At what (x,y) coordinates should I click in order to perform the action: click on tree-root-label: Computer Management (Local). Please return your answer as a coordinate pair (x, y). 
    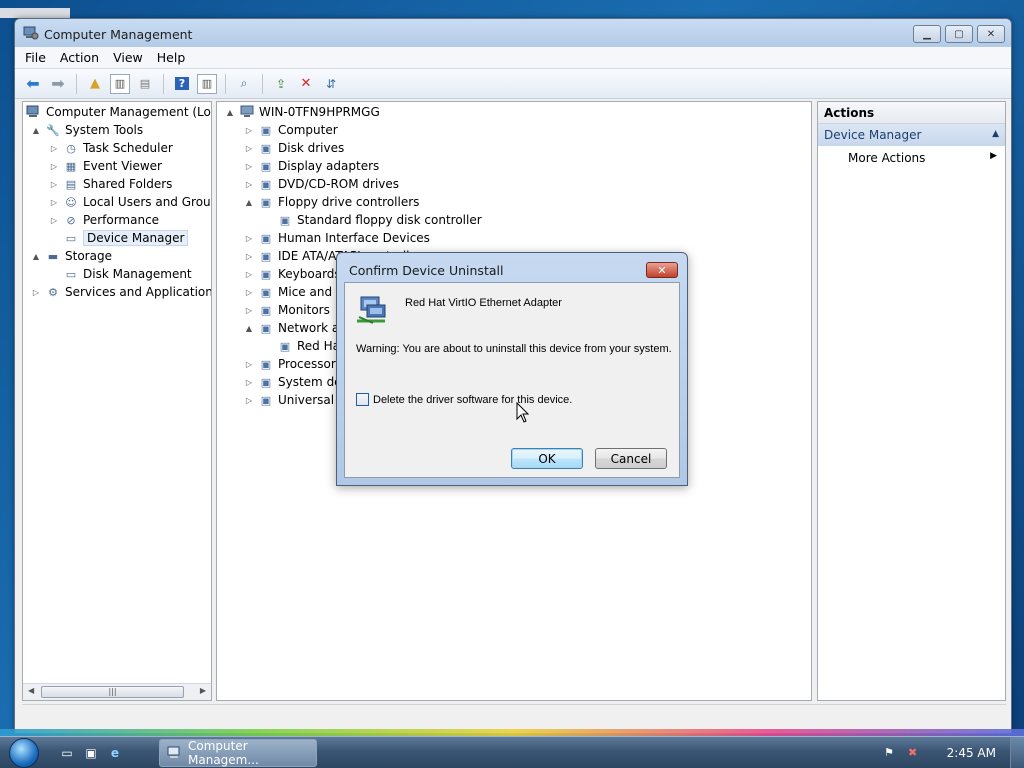
    Looking at the image, I should click on (128, 112).